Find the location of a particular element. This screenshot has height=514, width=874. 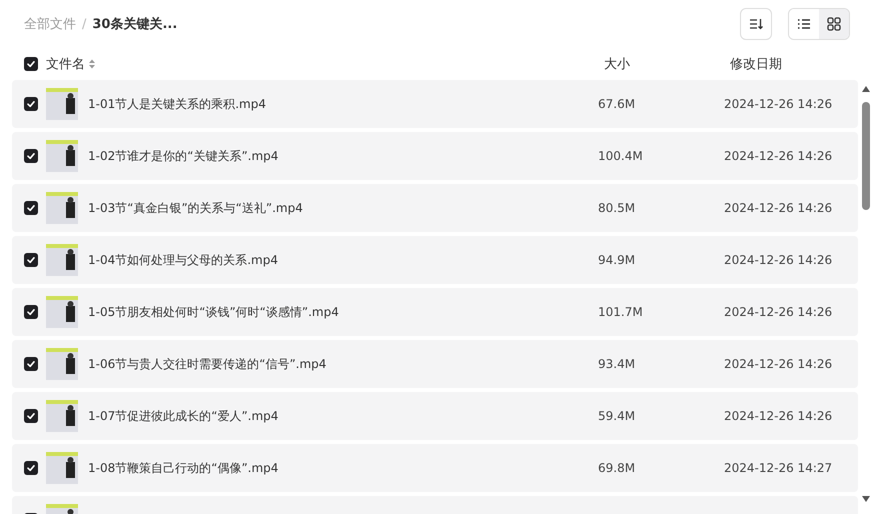

file-name: 1-08节鞭策自己行动的“偶像”.mp4 is located at coordinates (184, 468).